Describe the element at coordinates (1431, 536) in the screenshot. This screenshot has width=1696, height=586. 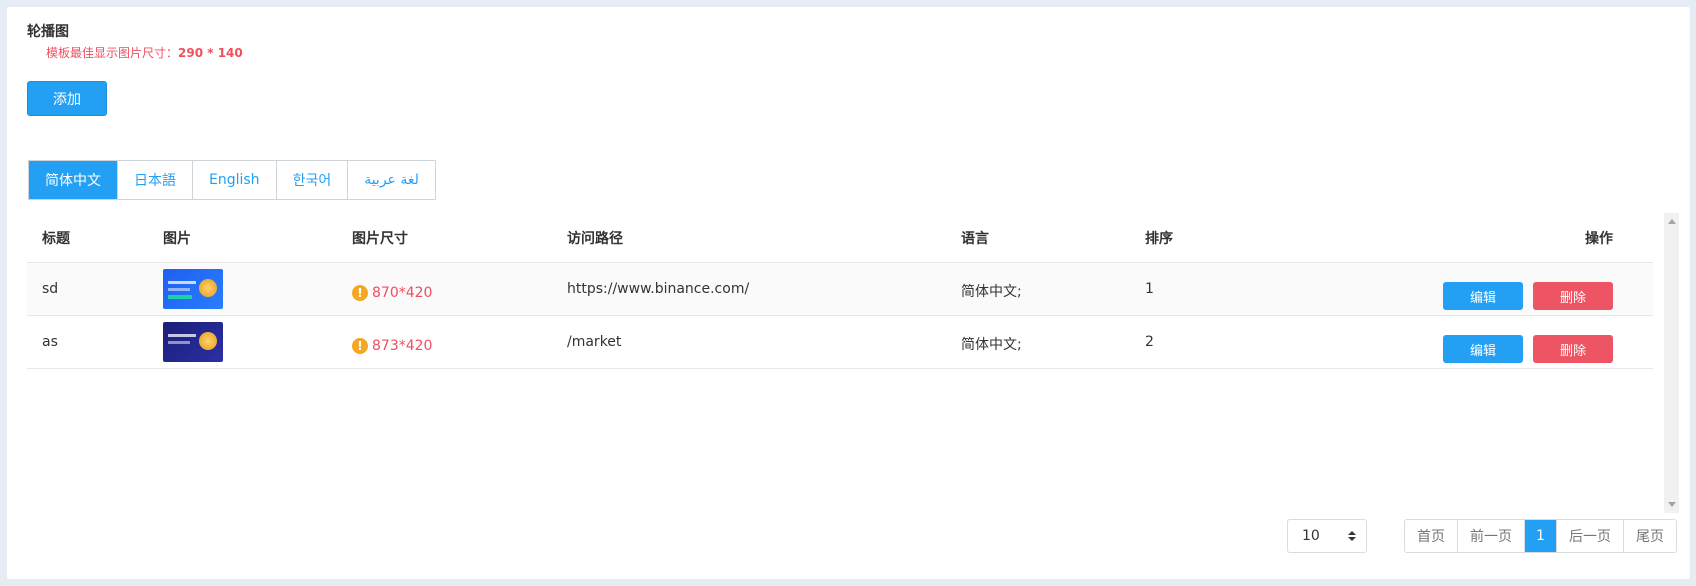
I see `first-page-button: 首页` at that location.